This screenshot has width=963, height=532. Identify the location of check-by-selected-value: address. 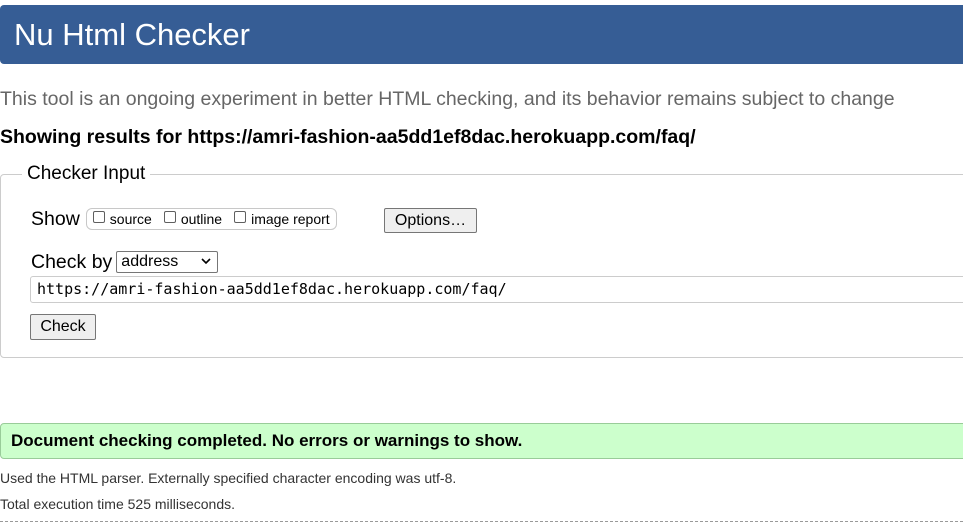
(150, 261).